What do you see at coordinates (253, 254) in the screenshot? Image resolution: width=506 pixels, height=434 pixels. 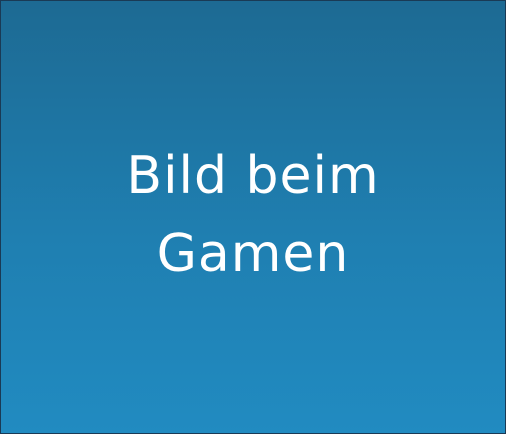 I see `placeholder-caption-line-2: Gamen` at bounding box center [253, 254].